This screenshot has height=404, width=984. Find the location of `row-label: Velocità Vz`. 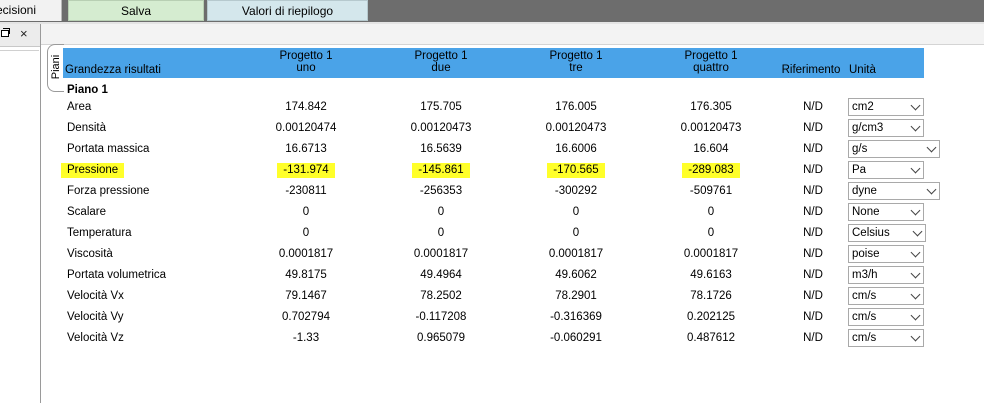

row-label: Velocità Vz is located at coordinates (95, 338).